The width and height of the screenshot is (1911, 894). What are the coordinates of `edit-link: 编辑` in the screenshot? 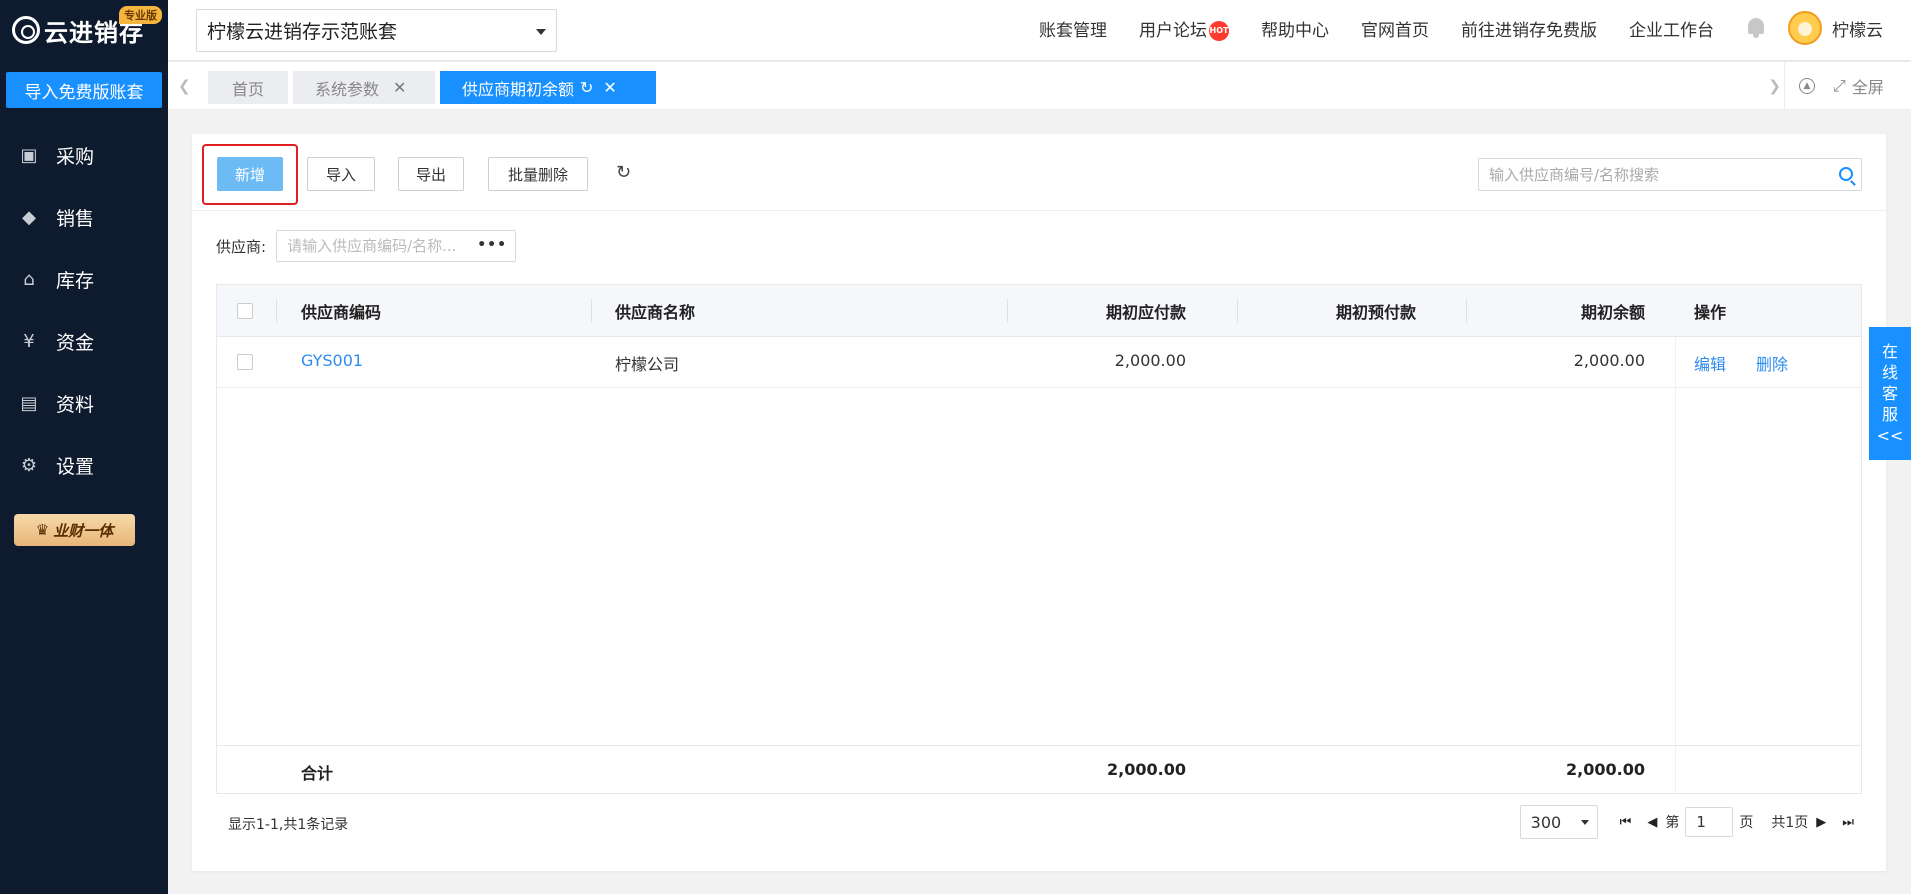 It's located at (1710, 363).